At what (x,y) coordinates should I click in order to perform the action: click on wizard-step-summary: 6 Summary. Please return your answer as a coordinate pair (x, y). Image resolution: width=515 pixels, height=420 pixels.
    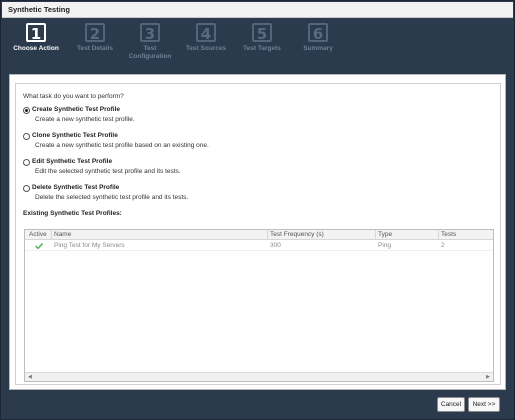
    Looking at the image, I should click on (318, 38).